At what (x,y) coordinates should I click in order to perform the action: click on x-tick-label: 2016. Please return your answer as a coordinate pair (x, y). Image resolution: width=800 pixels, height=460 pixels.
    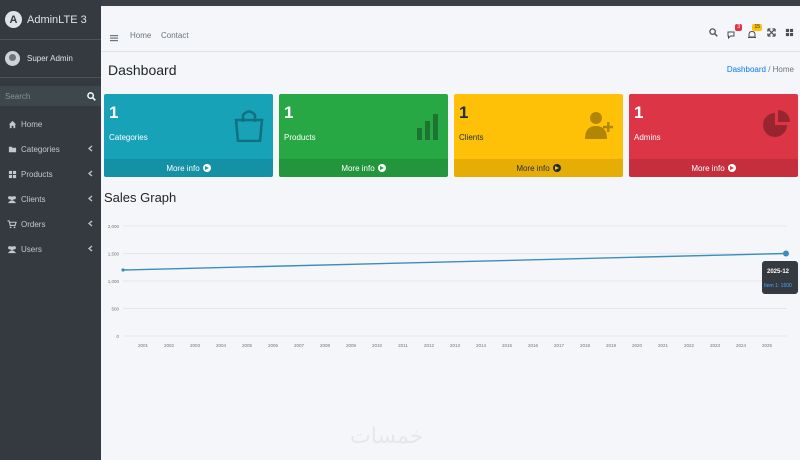
    Looking at the image, I should click on (533, 345).